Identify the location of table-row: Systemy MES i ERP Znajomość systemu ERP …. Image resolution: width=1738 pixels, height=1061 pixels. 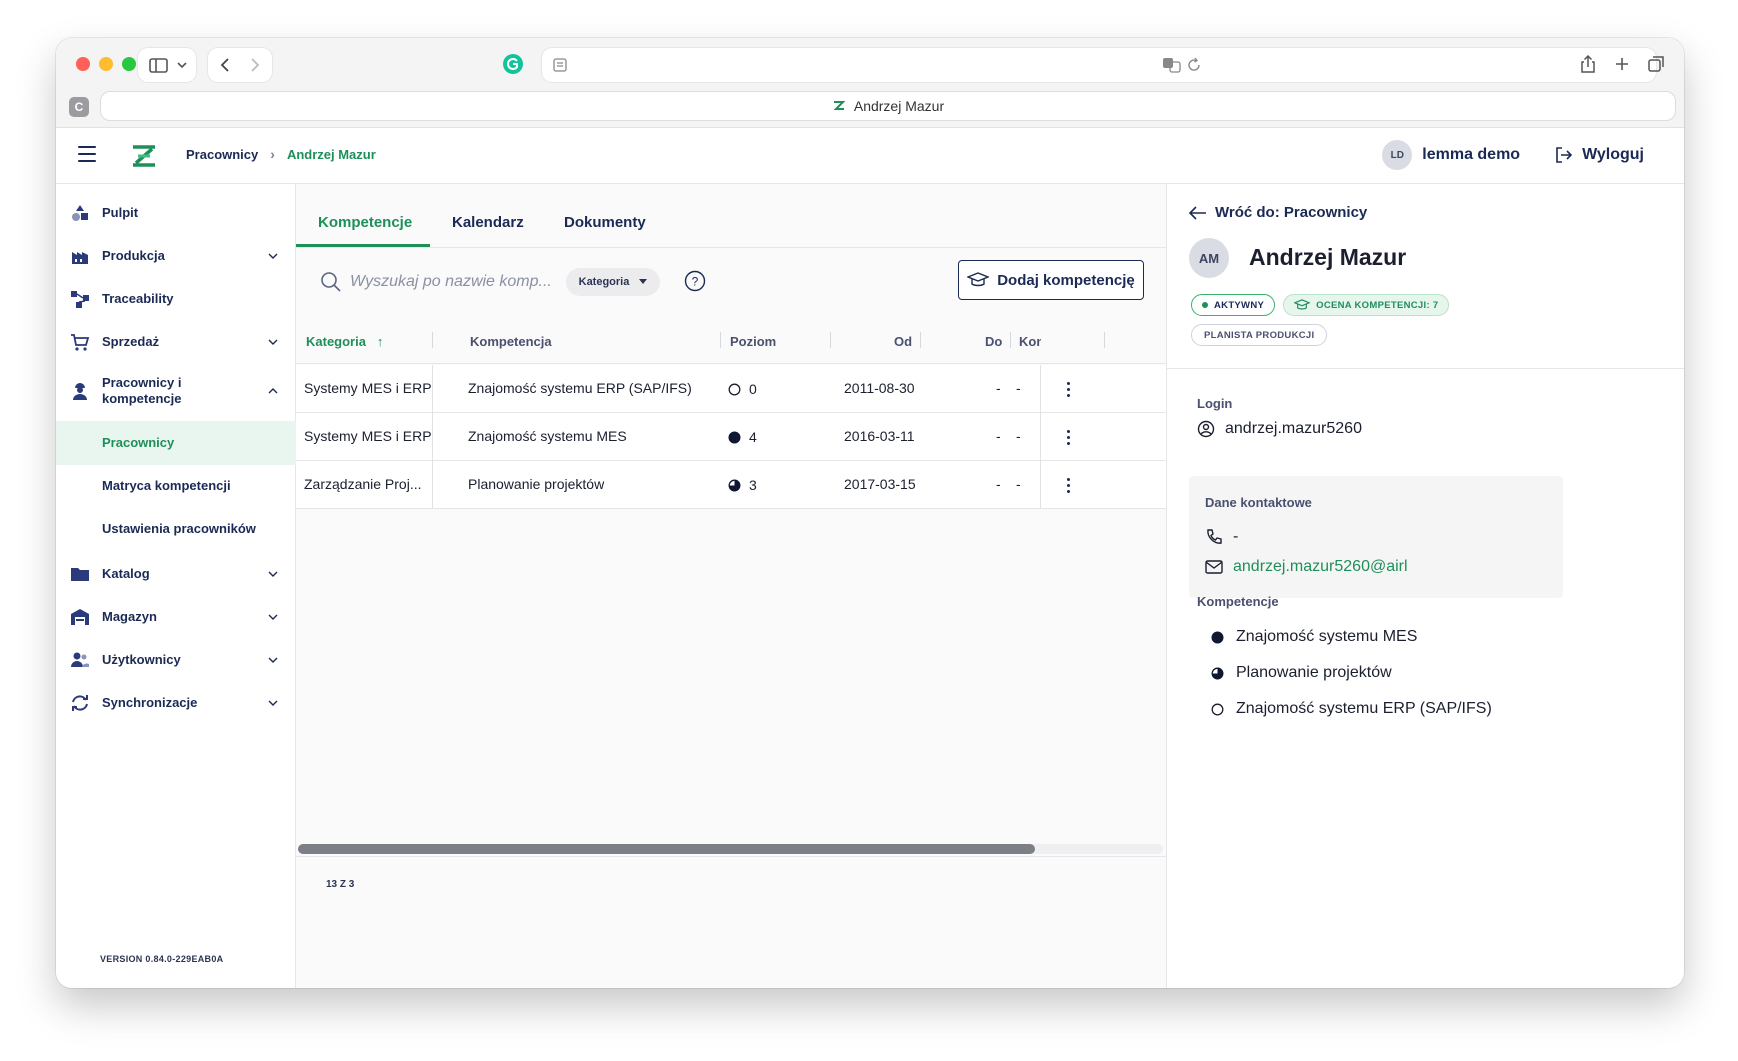
(731, 389).